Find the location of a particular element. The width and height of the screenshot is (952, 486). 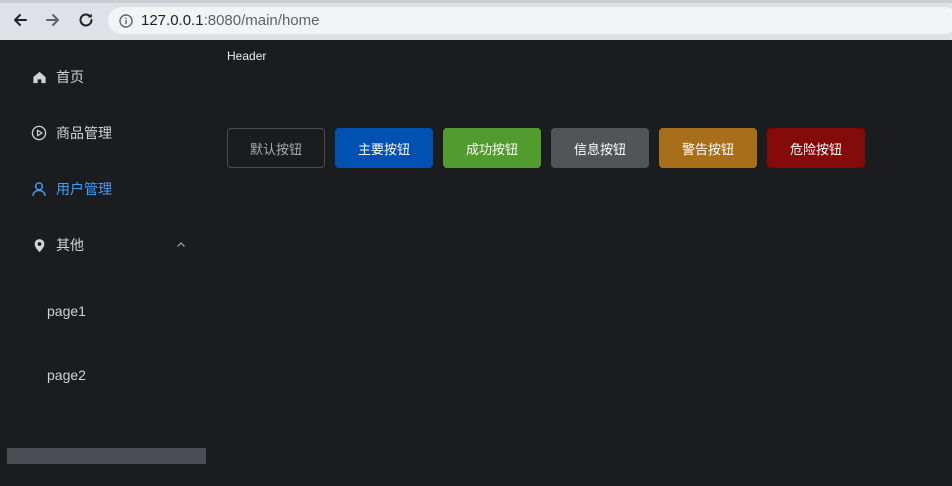

sidebar-item-label: 用户管理 is located at coordinates (84, 190).